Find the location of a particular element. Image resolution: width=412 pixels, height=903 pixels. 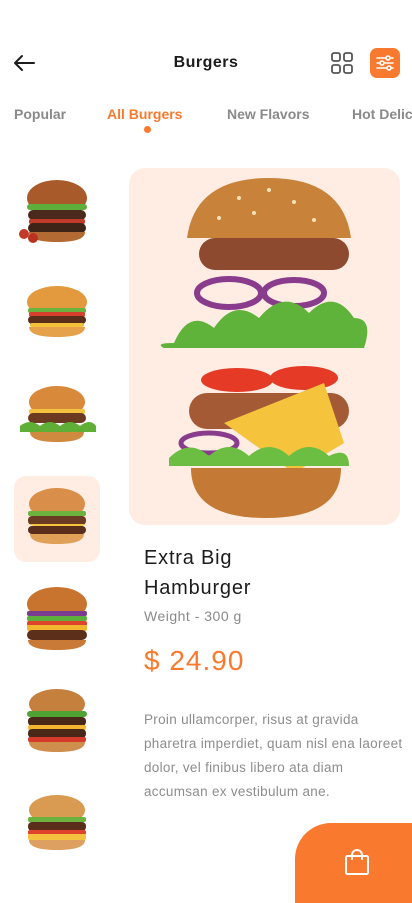

add-to-cart-button is located at coordinates (353, 863).